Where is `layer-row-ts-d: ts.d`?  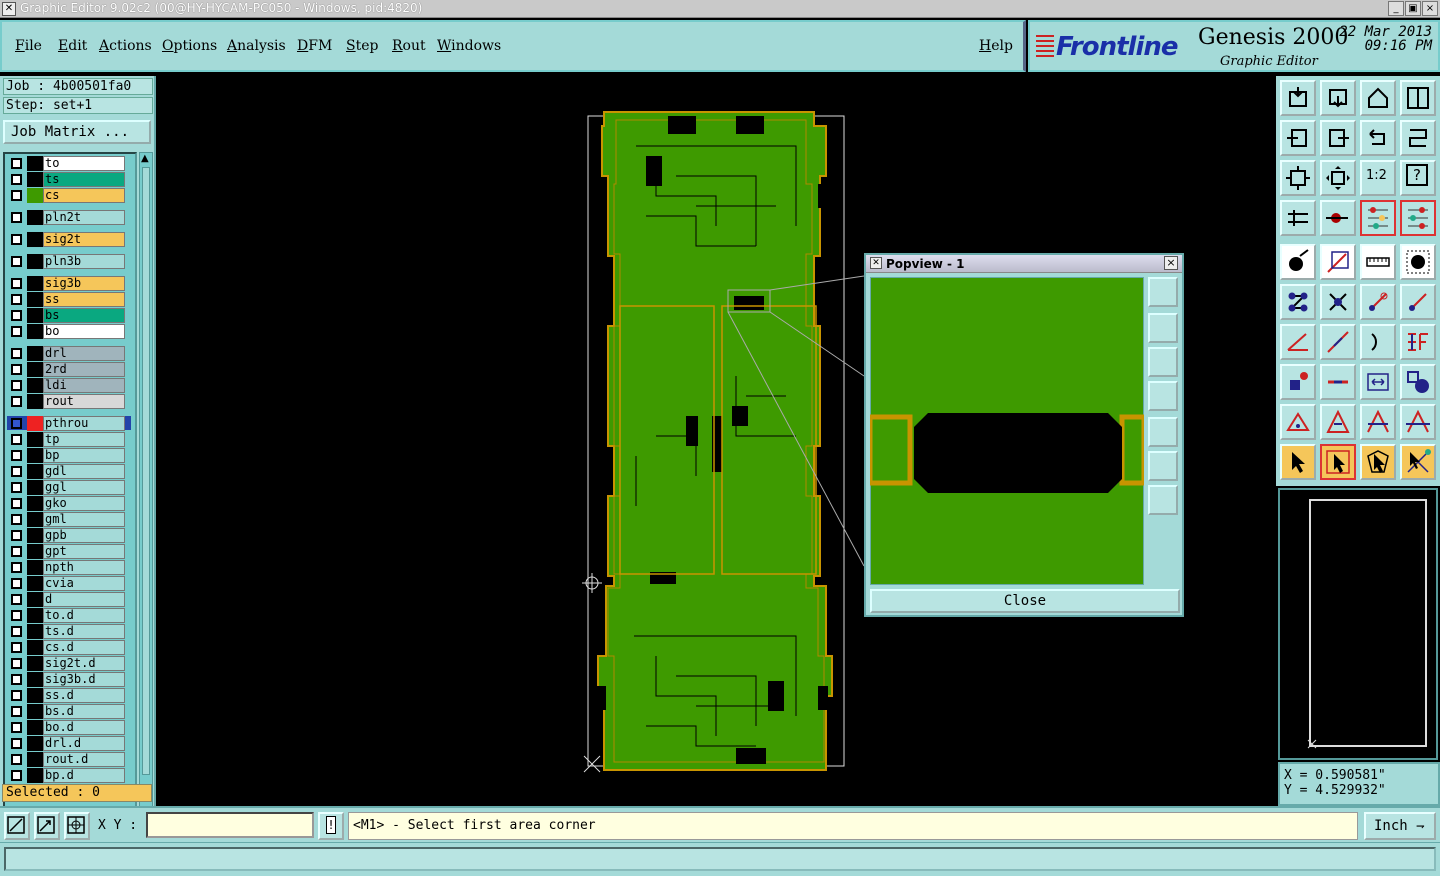 layer-row-ts-d: ts.d is located at coordinates (69, 631).